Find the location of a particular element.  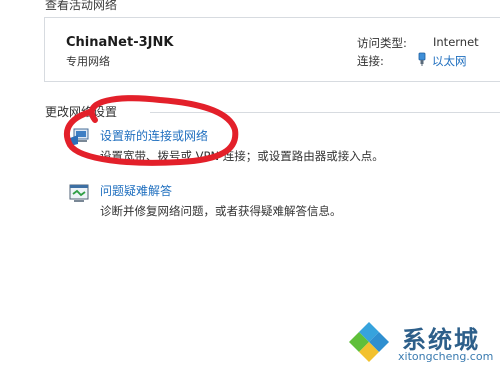

setup-connection-link: 设置新的连接或网络 is located at coordinates (154, 135).